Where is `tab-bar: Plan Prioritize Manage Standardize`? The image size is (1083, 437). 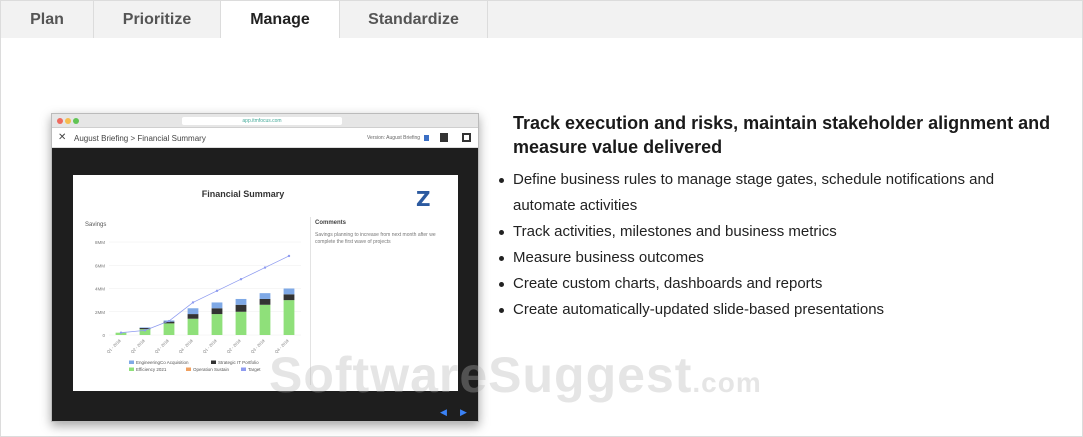 tab-bar: Plan Prioritize Manage Standardize is located at coordinates (541, 20).